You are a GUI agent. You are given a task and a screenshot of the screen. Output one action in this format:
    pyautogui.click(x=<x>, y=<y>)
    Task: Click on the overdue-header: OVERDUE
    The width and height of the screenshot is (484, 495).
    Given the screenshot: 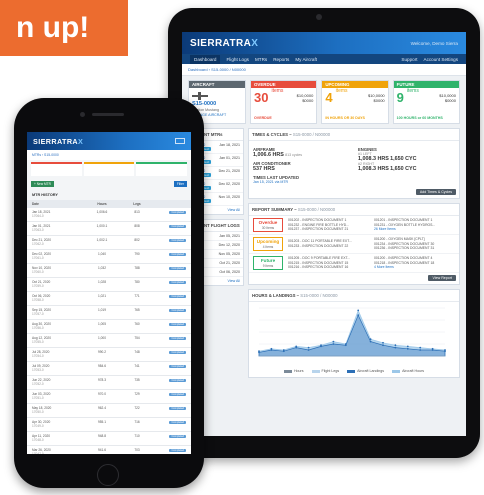 What is the action you would take?
    pyautogui.click(x=284, y=84)
    